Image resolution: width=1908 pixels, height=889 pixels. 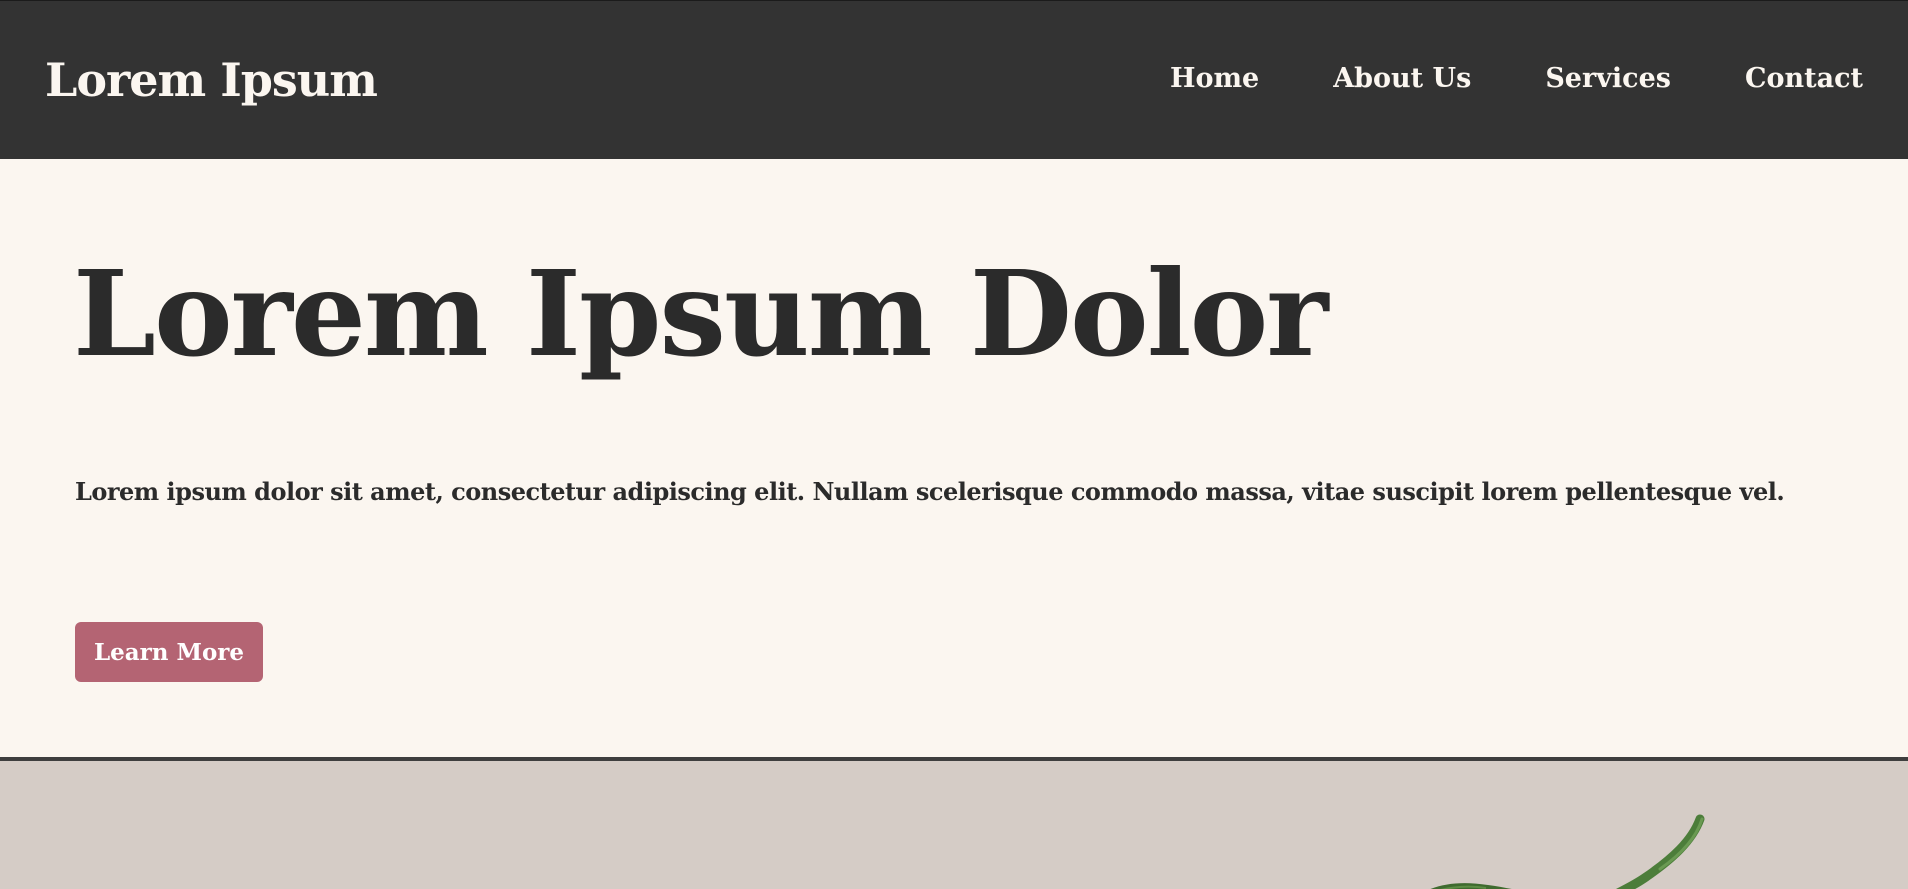 I want to click on image-band, so click(x=954, y=823).